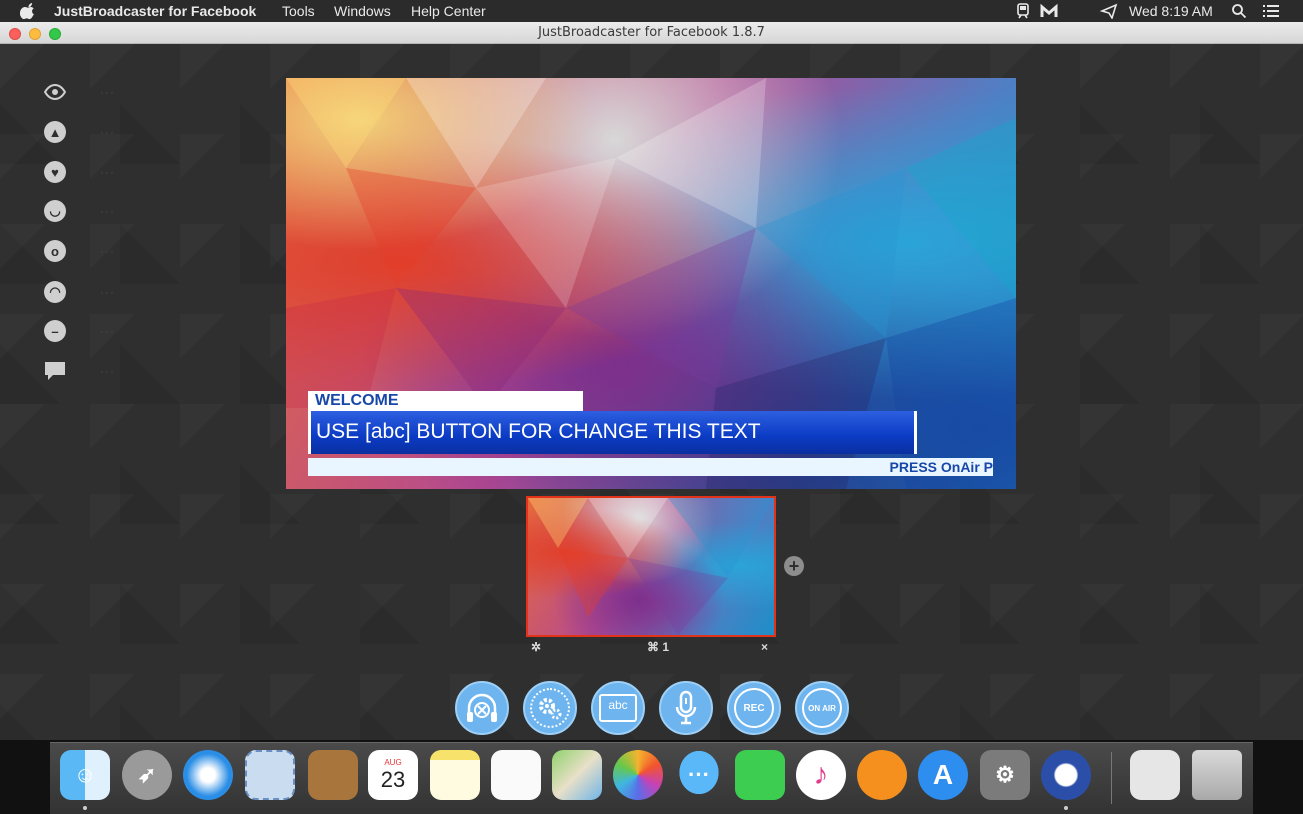 The image size is (1303, 814). Describe the element at coordinates (107, 251) in the screenshot. I see `wow-count: ···` at that location.